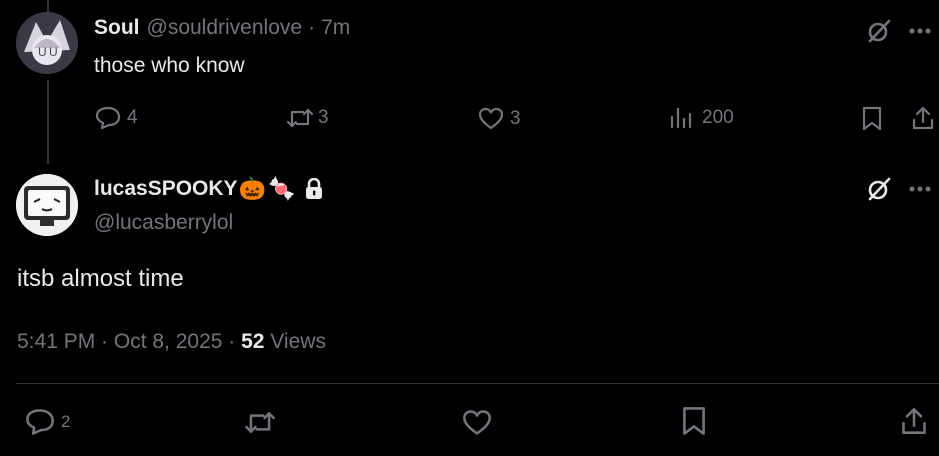 The height and width of the screenshot is (456, 939). Describe the element at coordinates (132, 117) in the screenshot. I see `reply-count: 4` at that location.